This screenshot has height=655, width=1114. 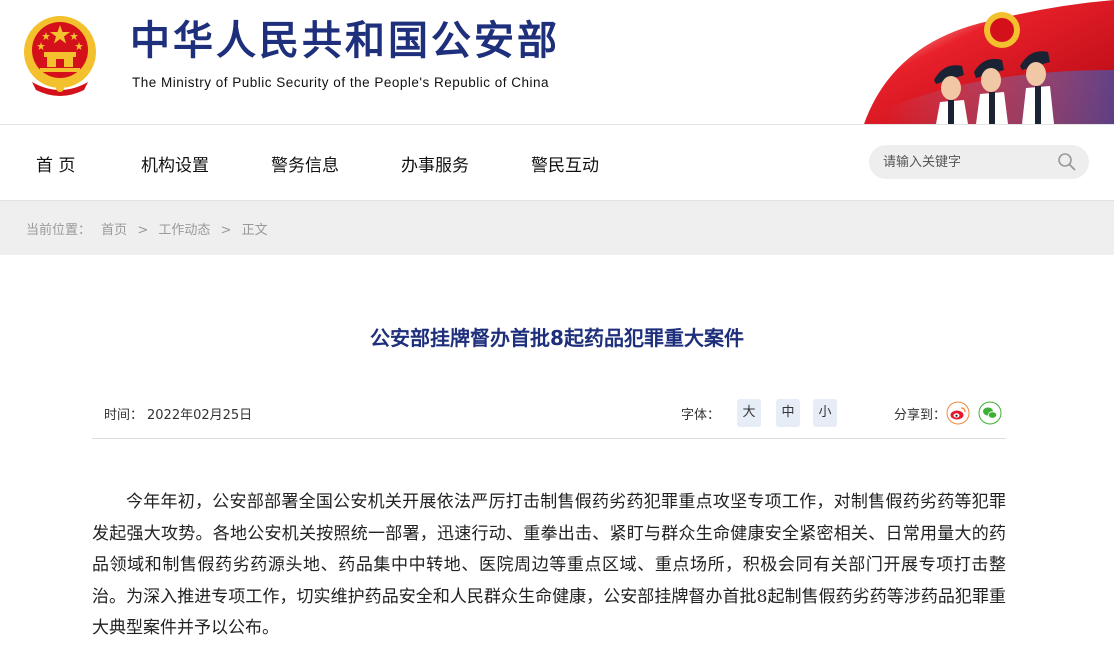 What do you see at coordinates (920, 415) in the screenshot?
I see `share-label: 分享到：` at bounding box center [920, 415].